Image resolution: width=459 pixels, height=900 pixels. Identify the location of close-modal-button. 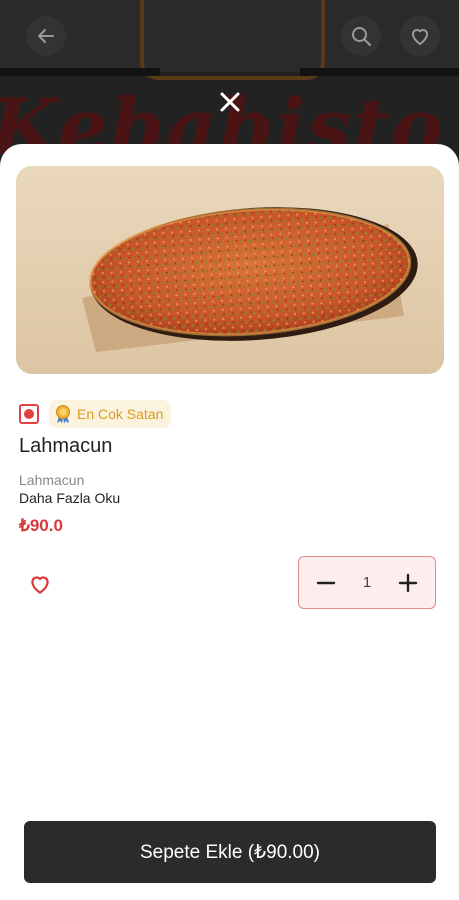
(230, 102).